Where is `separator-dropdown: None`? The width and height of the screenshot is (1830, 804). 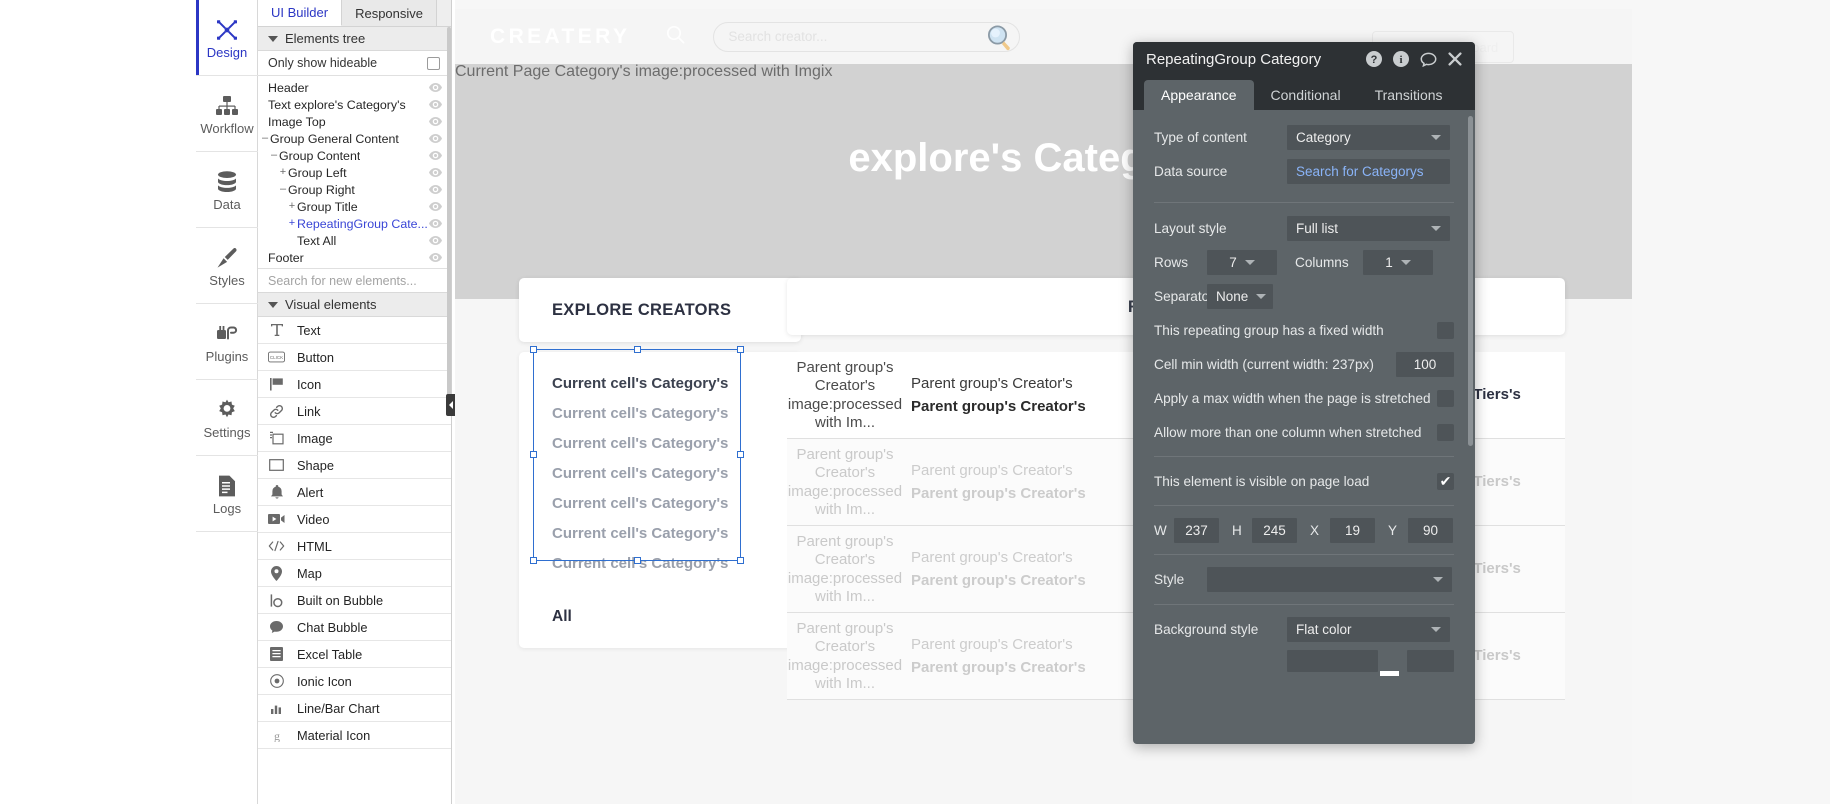
separator-dropdown: None is located at coordinates (1240, 296).